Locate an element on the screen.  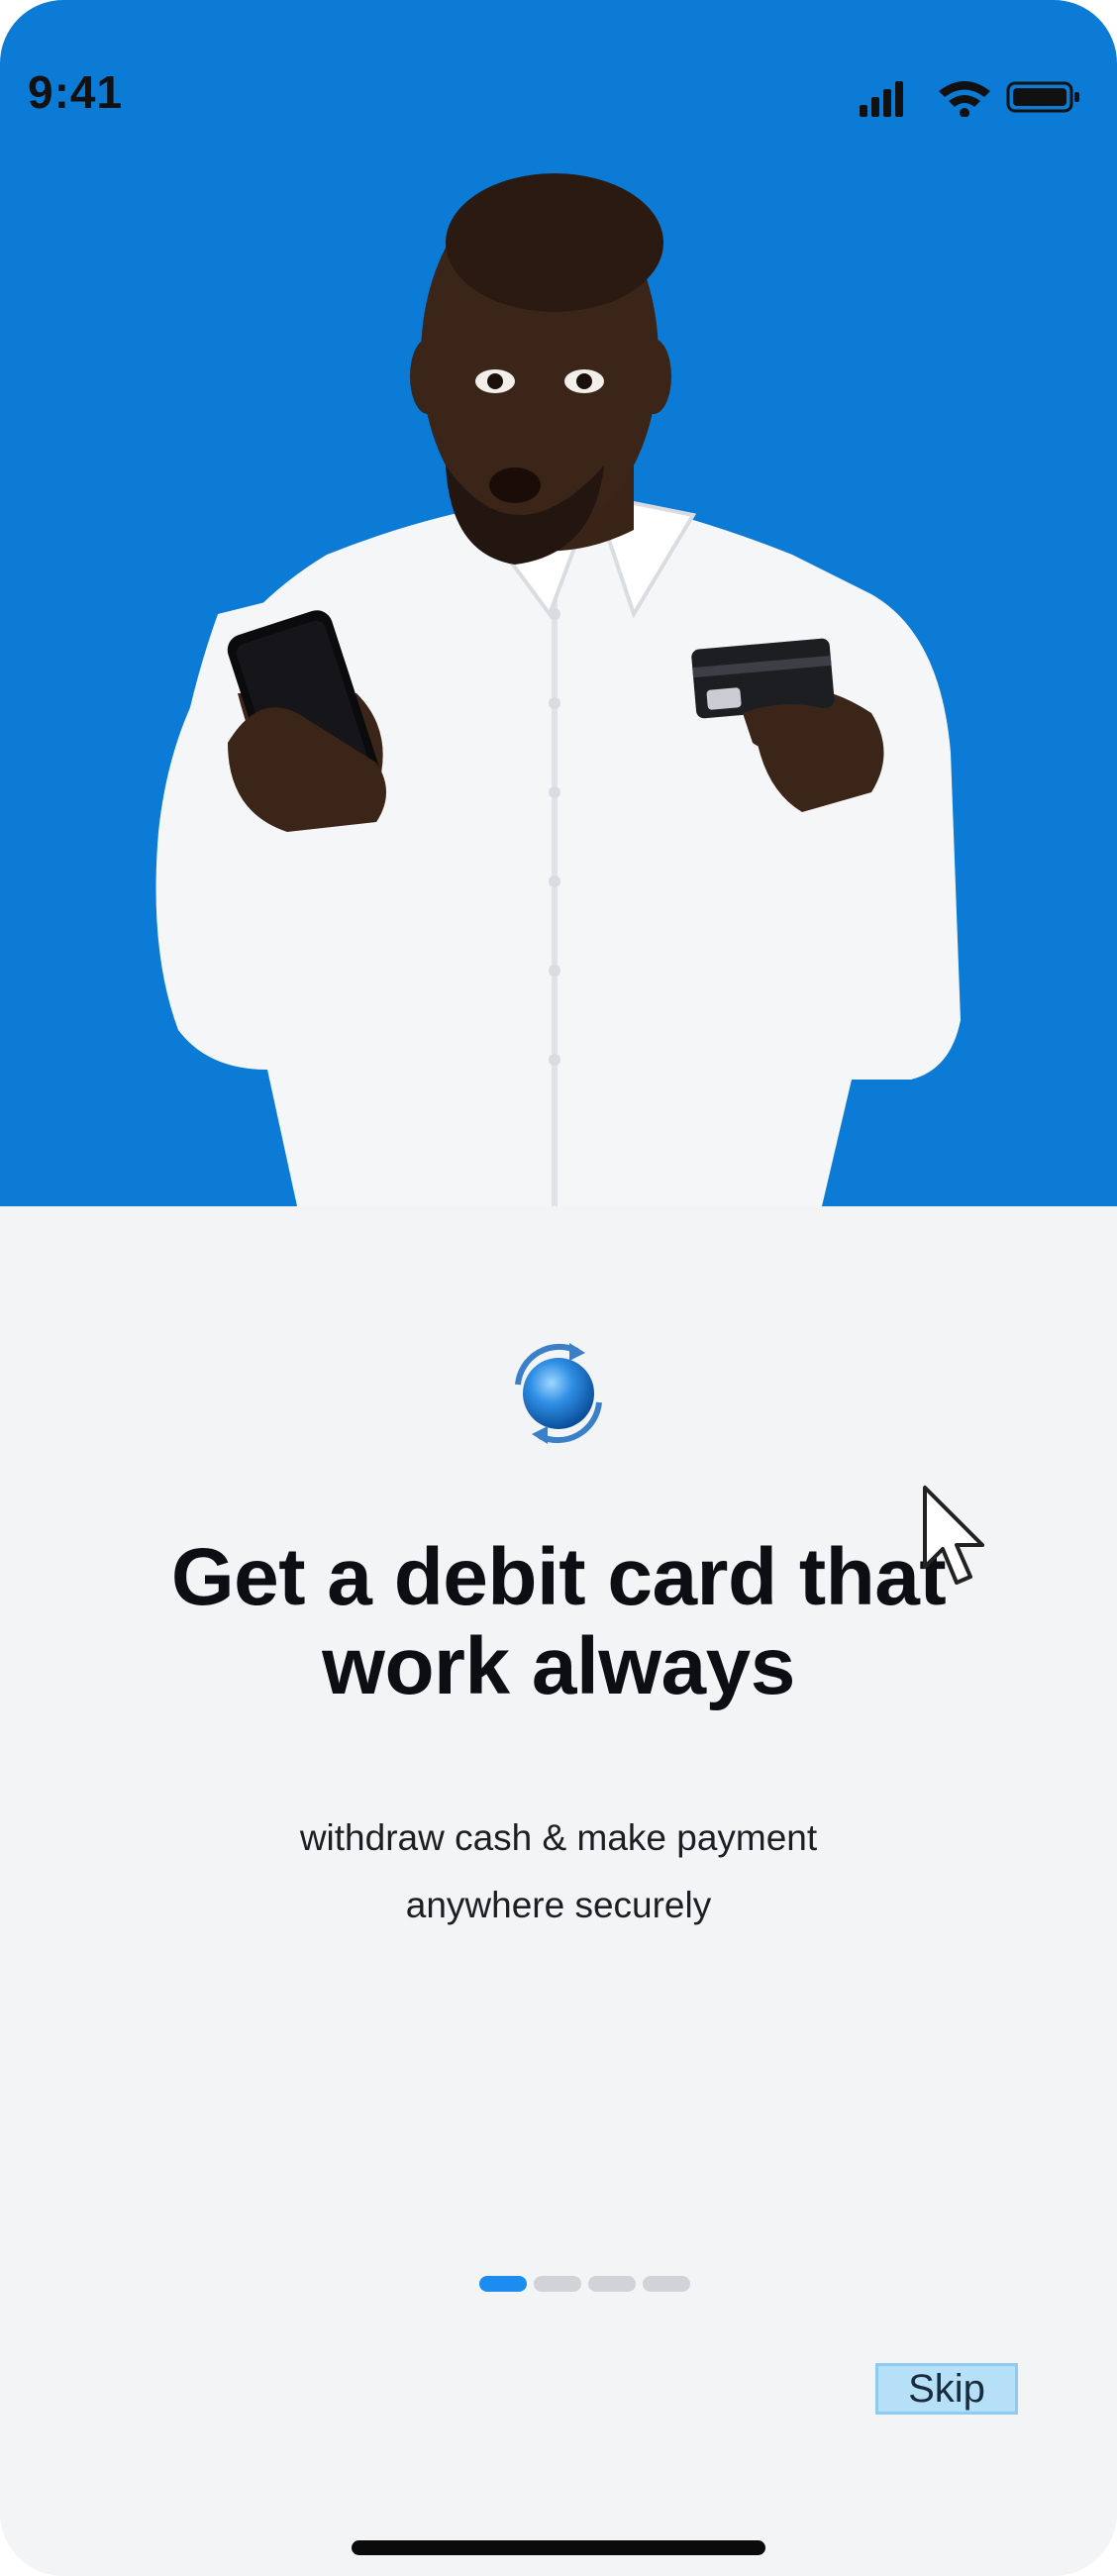
subtext-line-1: withdraw cash & make payment is located at coordinates (558, 1837).